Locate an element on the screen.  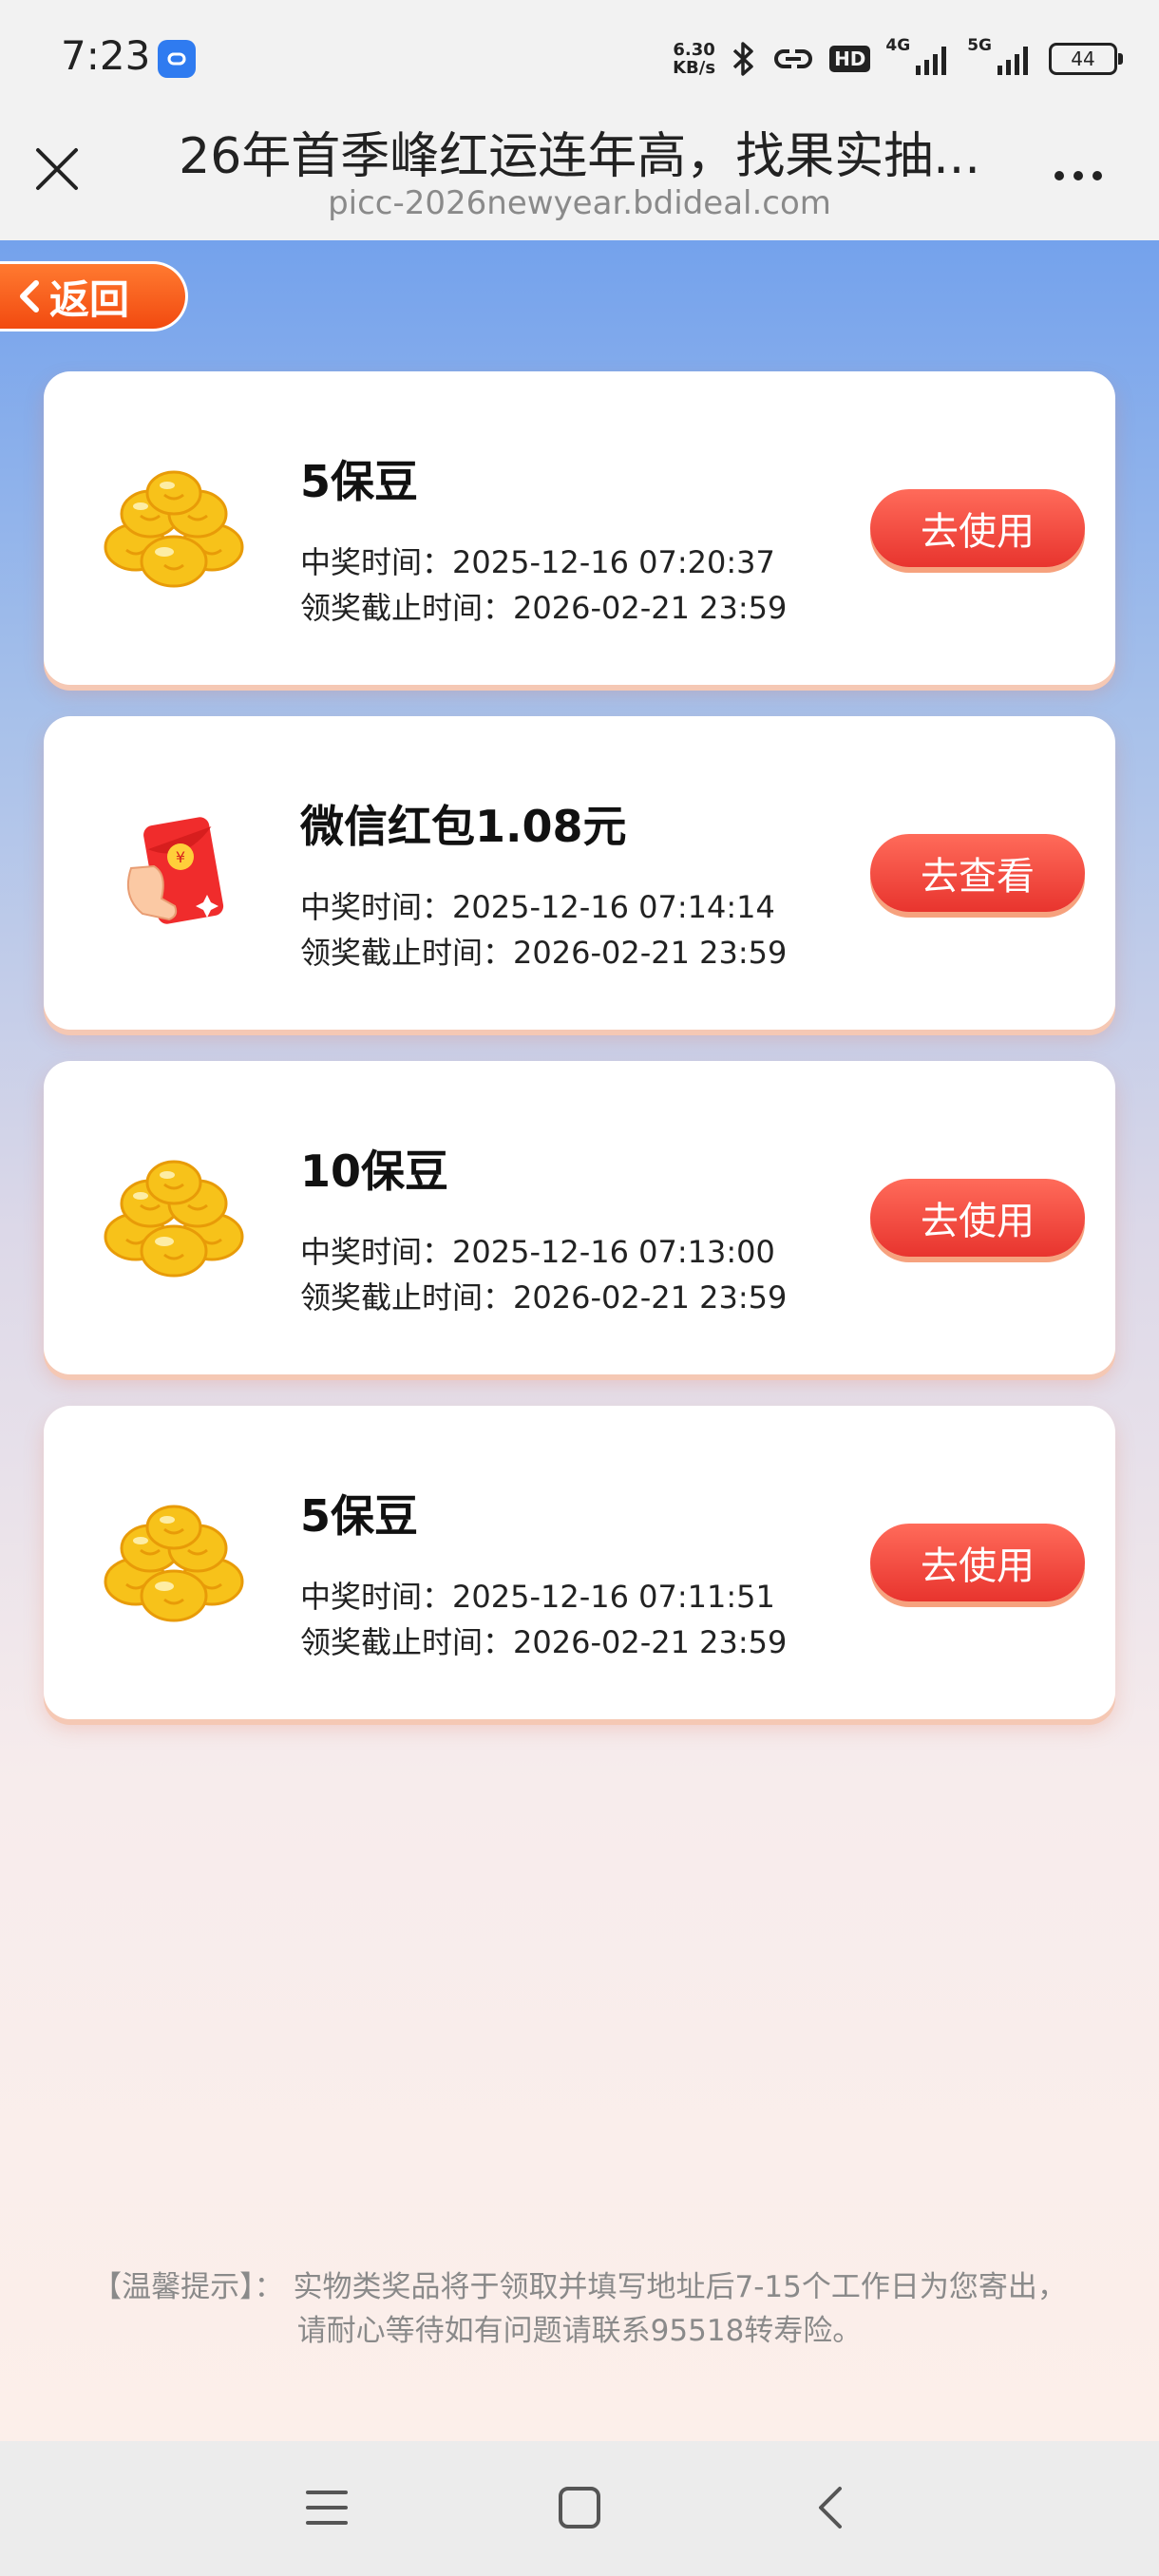
hotspot-link-icon is located at coordinates (793, 58).